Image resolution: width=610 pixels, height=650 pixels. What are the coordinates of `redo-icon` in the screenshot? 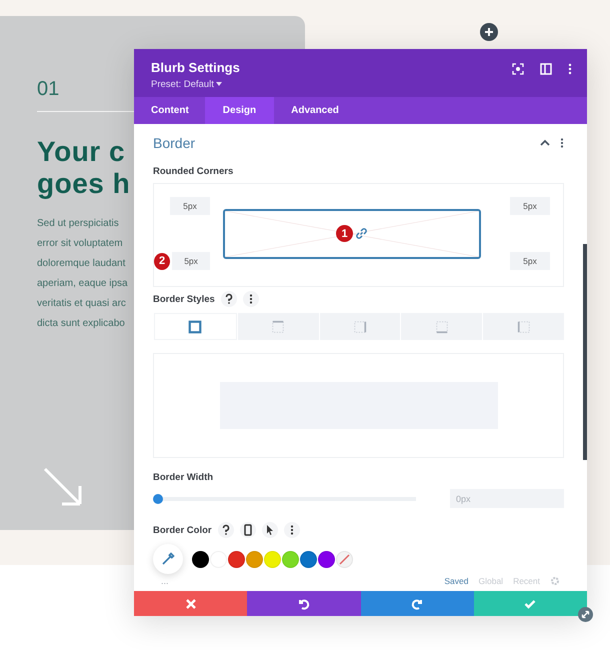 It's located at (417, 604).